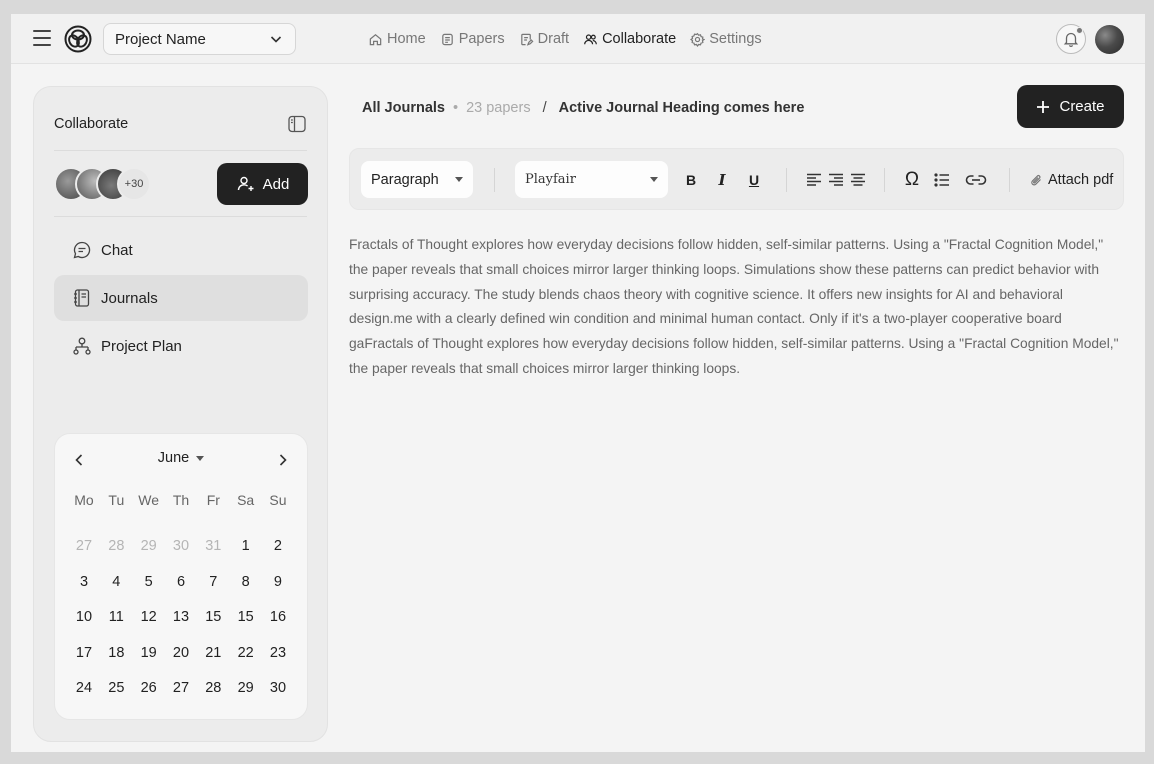 This screenshot has width=1154, height=764. What do you see at coordinates (84, 589) in the screenshot?
I see `calendar-day: 3` at bounding box center [84, 589].